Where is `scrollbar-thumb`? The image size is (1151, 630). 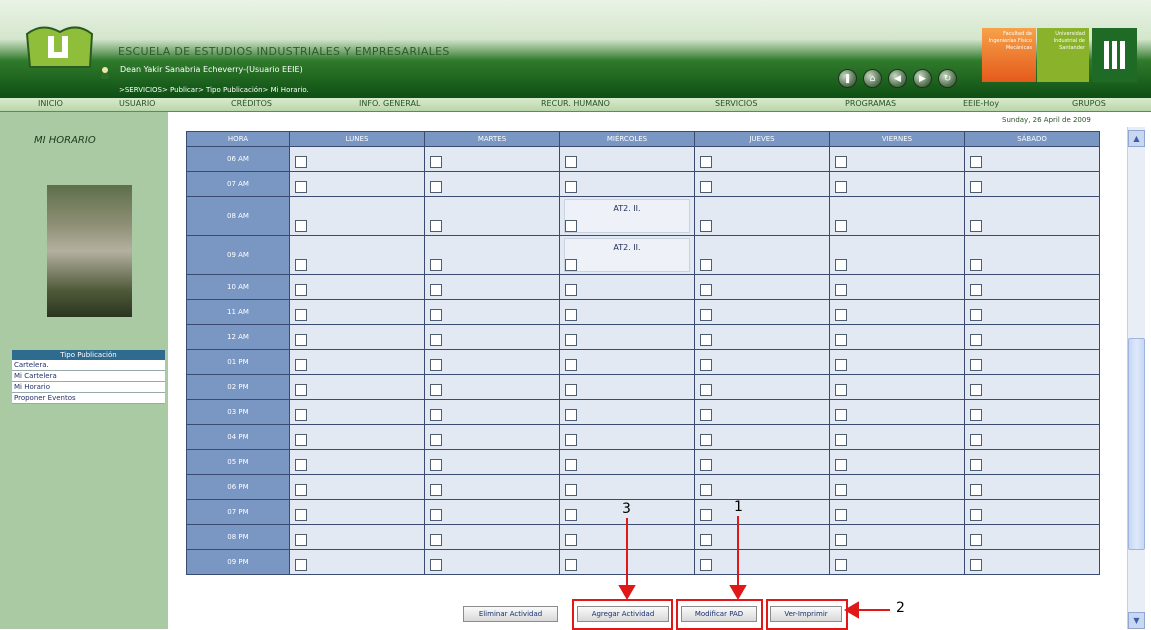
scrollbar-thumb is located at coordinates (1136, 444).